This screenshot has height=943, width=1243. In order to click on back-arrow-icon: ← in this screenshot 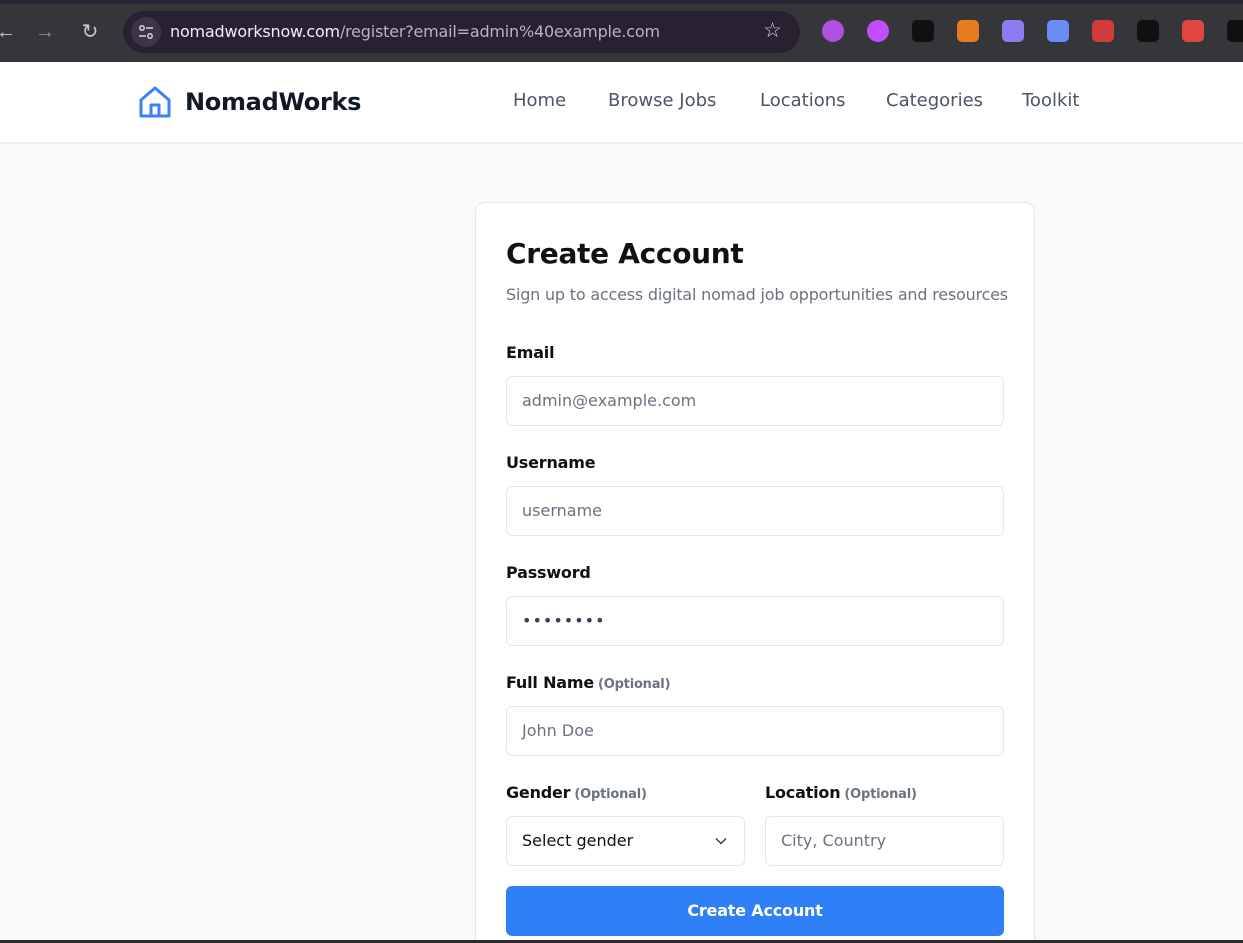, I will do `click(10, 32)`.